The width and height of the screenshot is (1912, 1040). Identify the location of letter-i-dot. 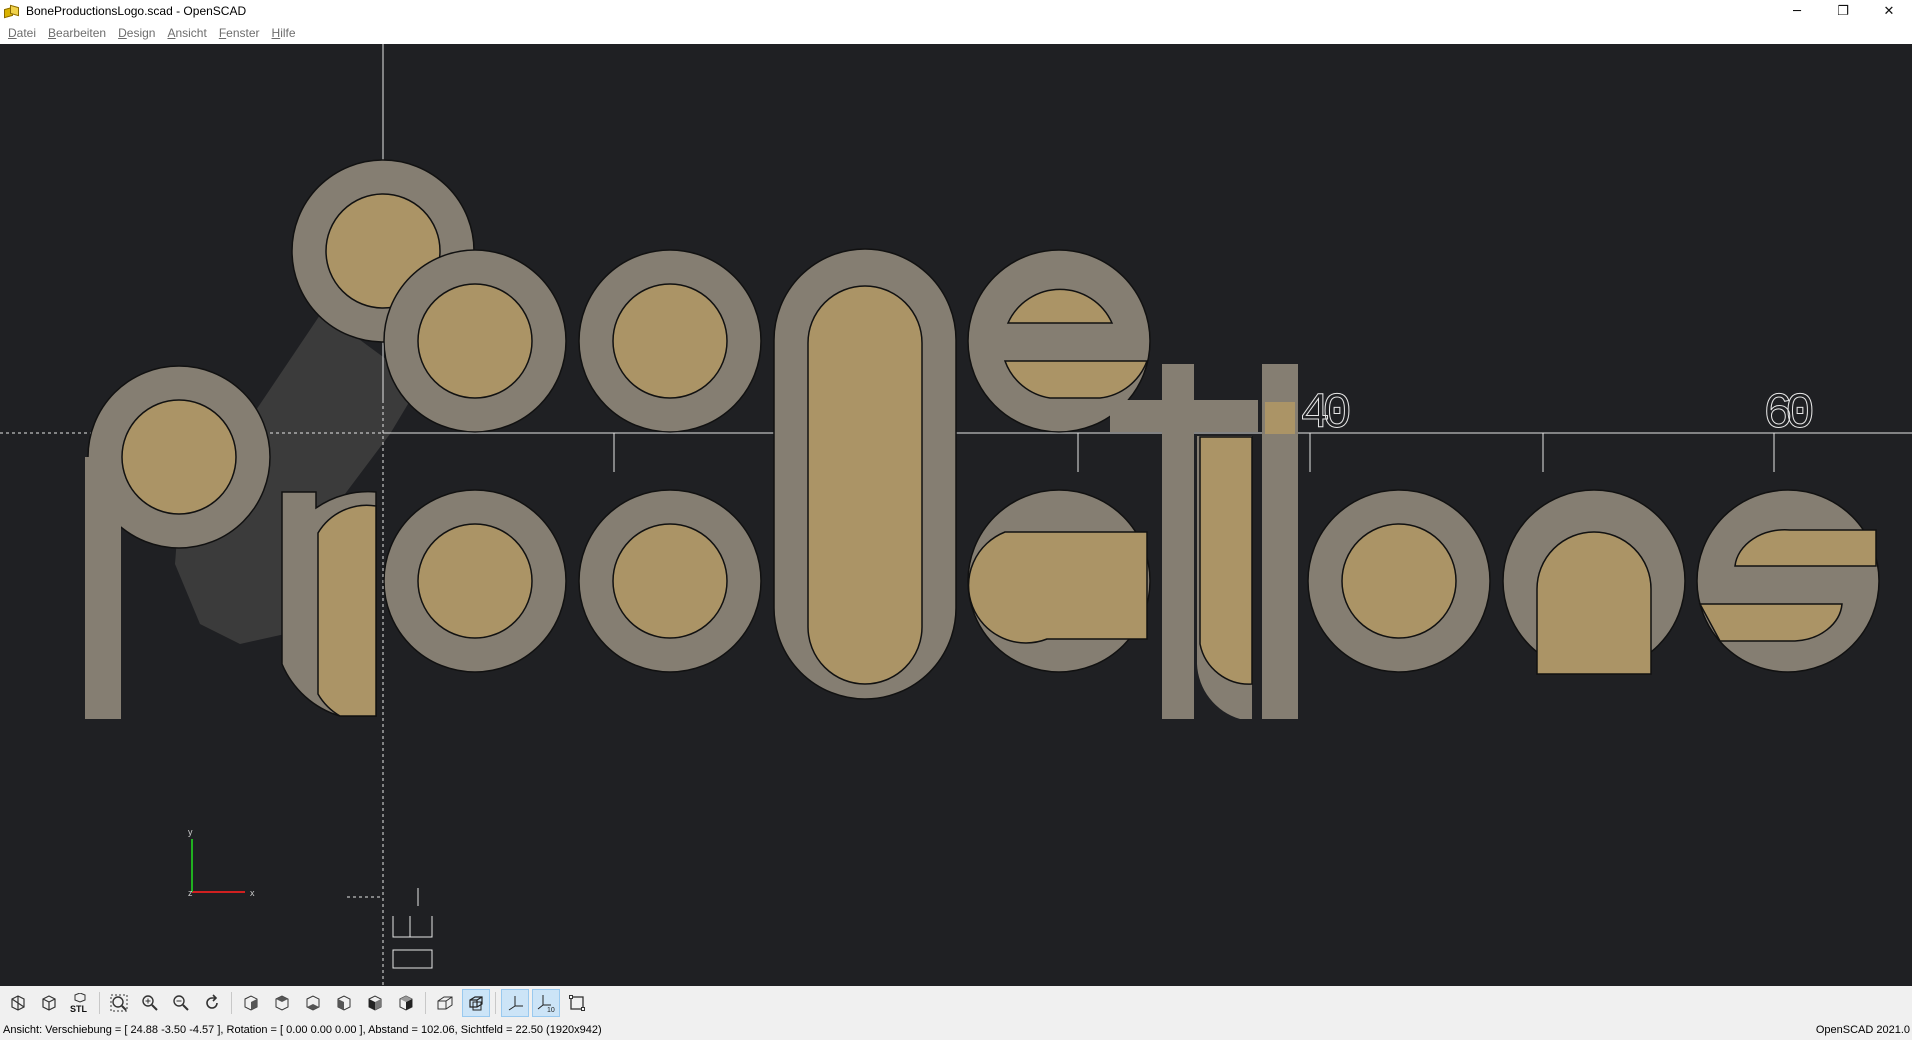
(1280, 418).